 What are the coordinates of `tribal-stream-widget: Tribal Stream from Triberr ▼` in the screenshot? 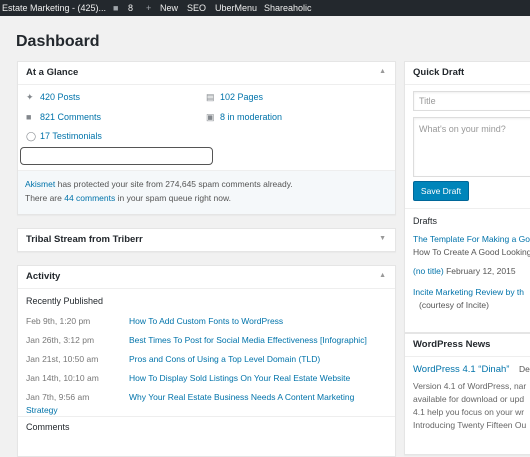 It's located at (206, 240).